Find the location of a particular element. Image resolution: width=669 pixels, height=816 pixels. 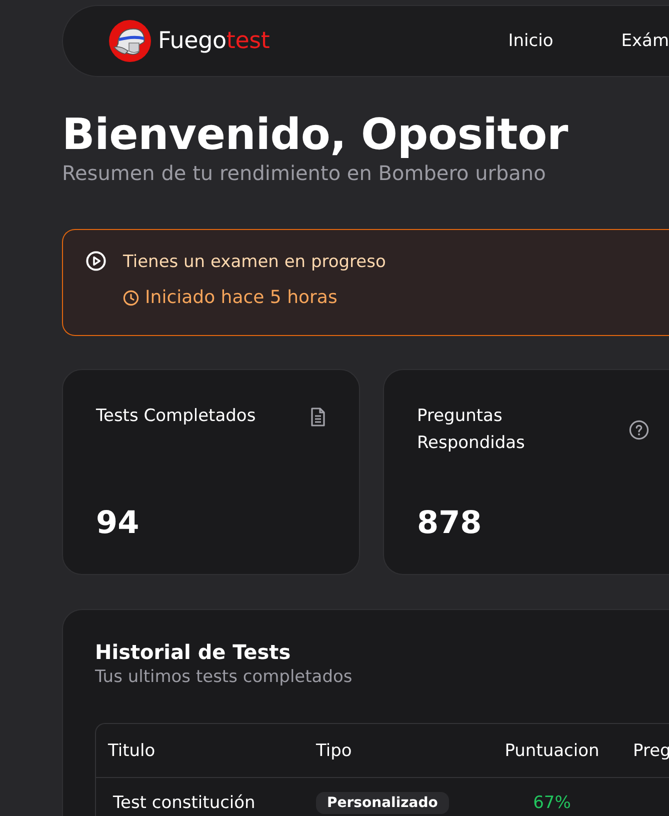

alert-detail: Iniciado hace 5 horas is located at coordinates (241, 298).